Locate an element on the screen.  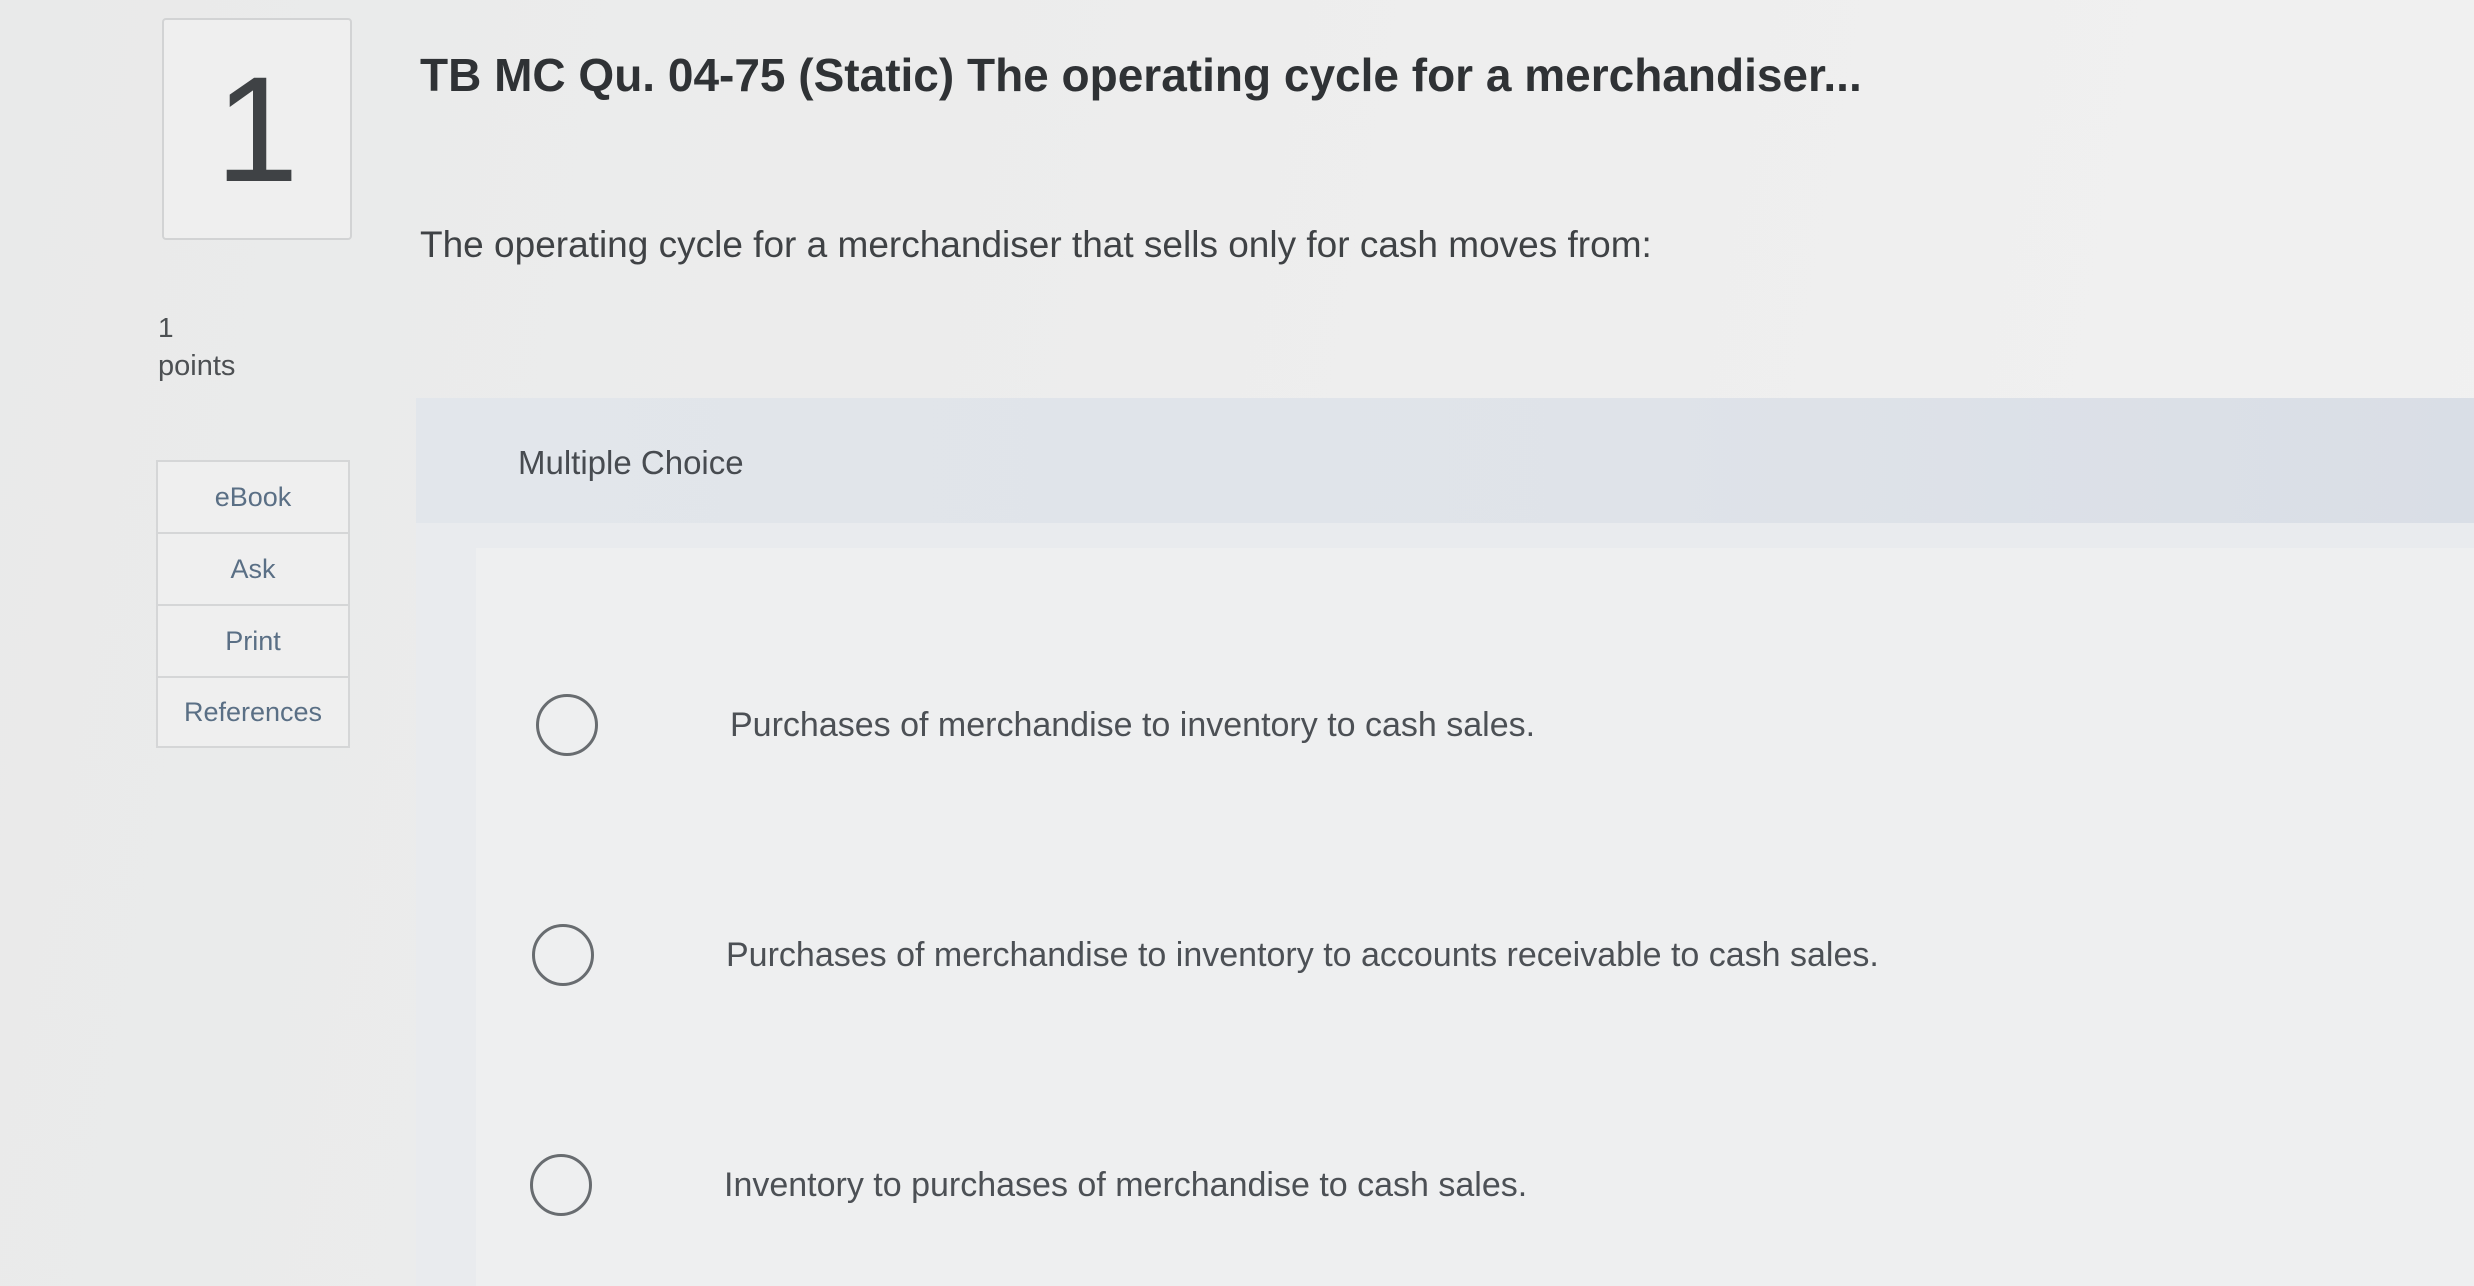
points-value: 1 is located at coordinates (166, 327).